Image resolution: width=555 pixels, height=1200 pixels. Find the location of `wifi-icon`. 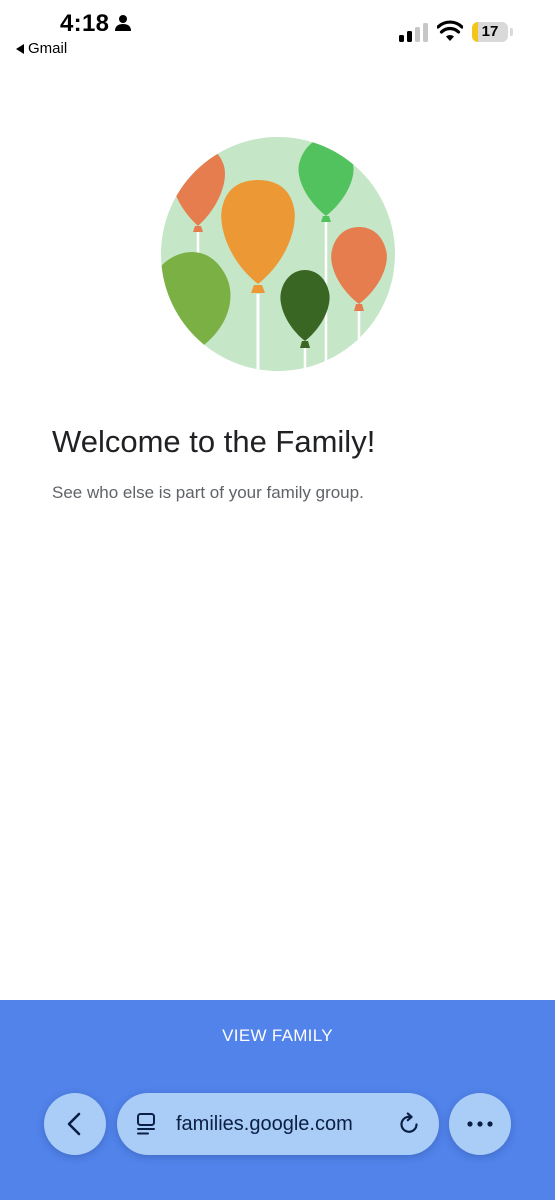

wifi-icon is located at coordinates (450, 30).